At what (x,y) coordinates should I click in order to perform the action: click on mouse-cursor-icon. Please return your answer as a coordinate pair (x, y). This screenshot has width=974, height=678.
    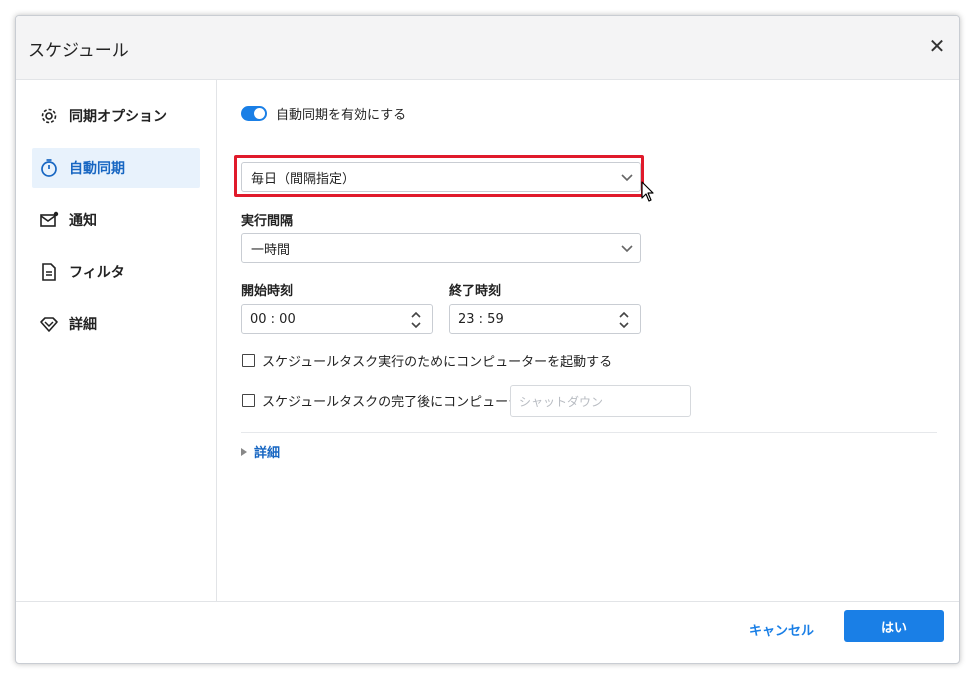
    Looking at the image, I should click on (647, 191).